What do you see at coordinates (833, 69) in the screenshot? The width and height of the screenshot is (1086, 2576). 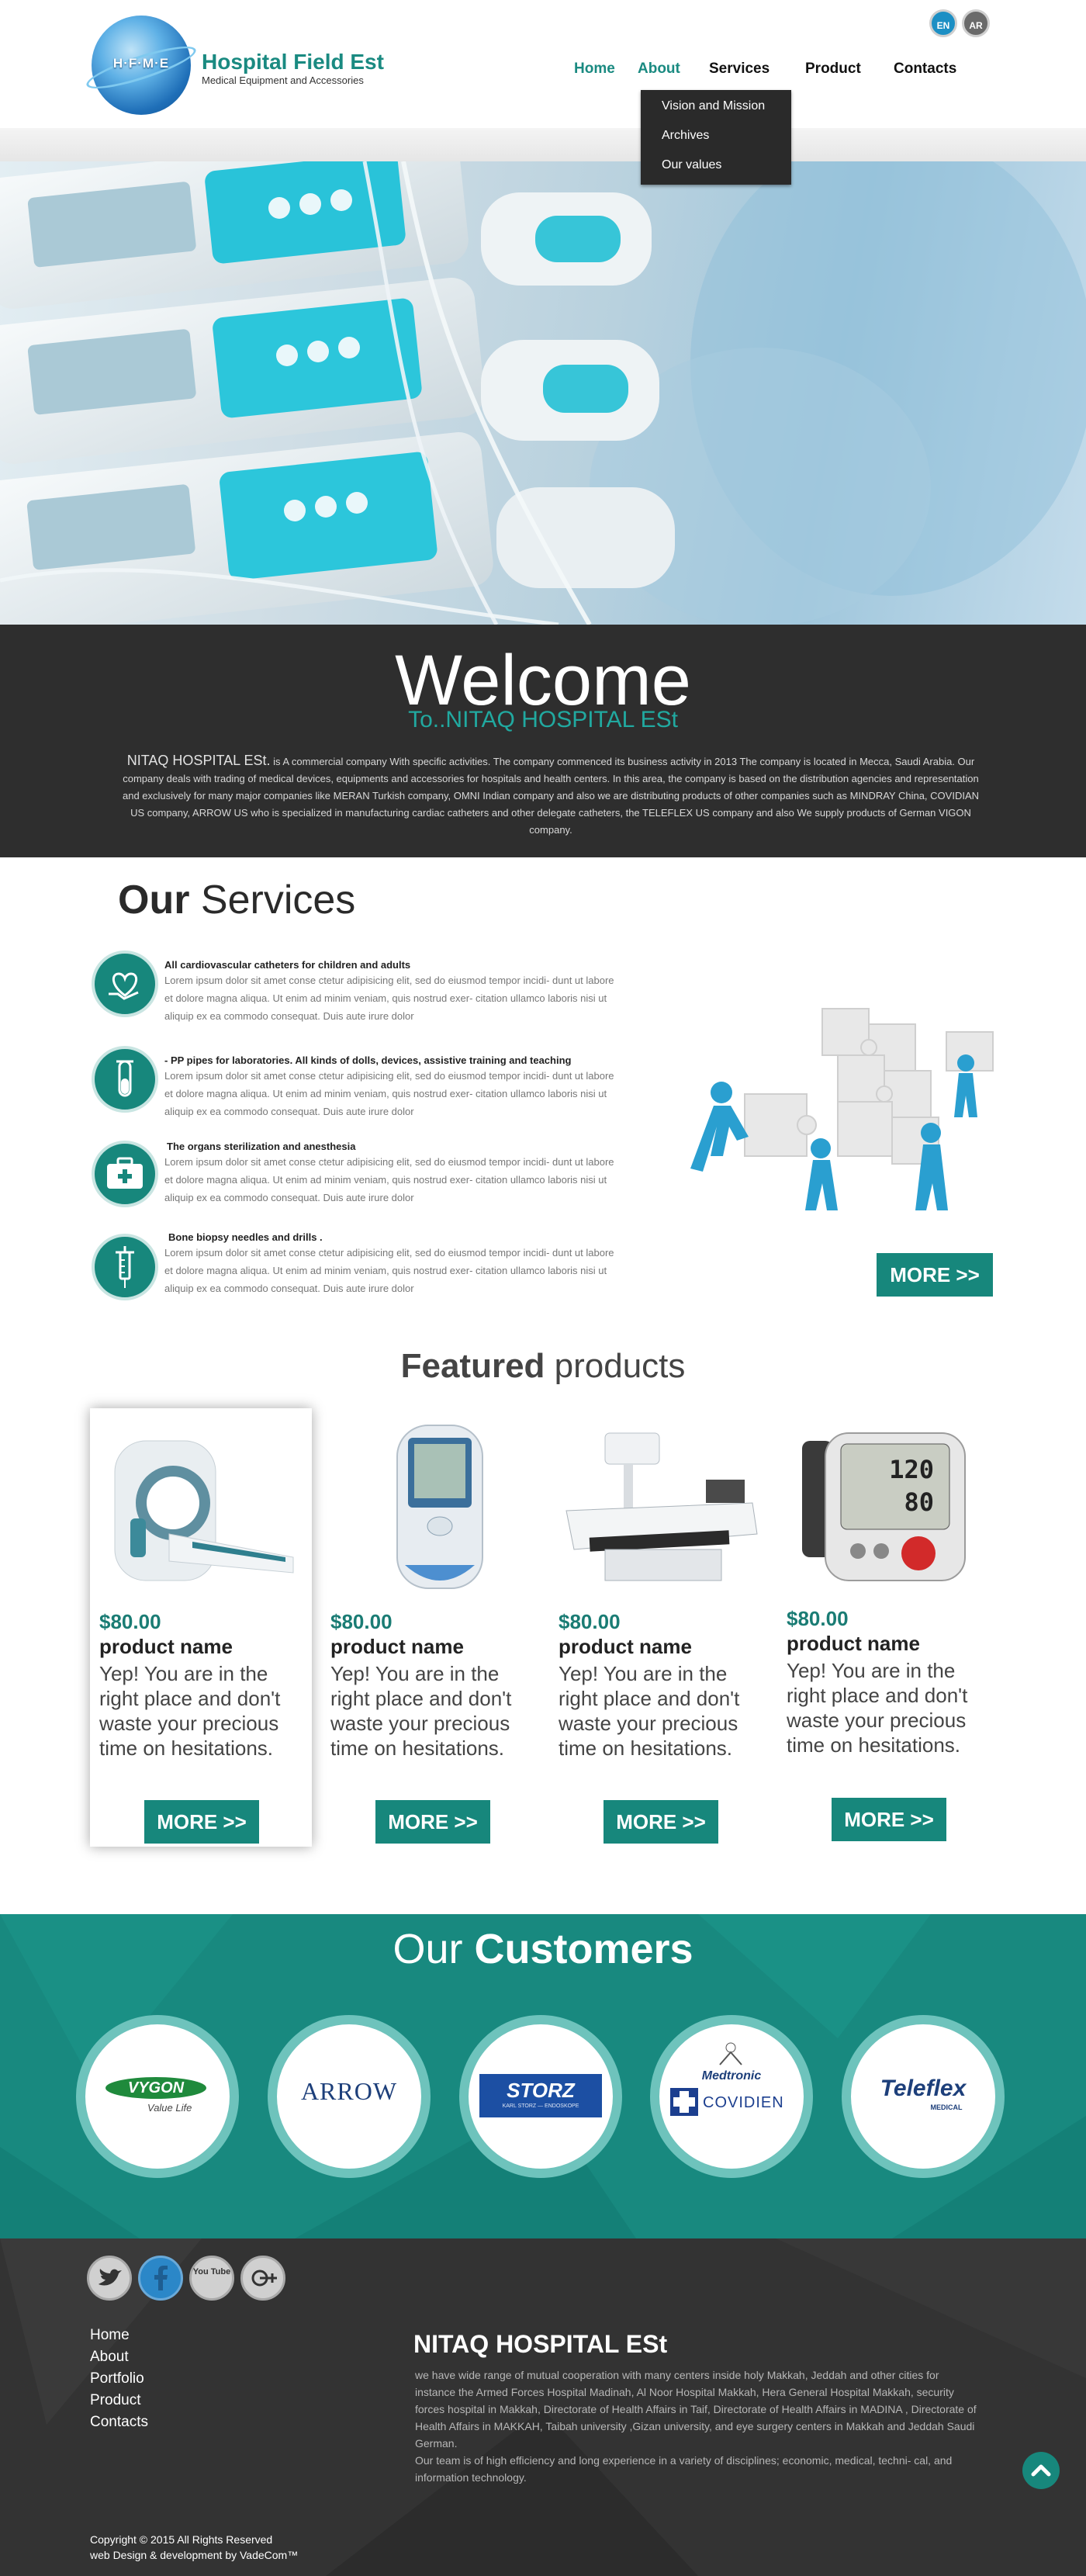 I see `nav-product: Product` at bounding box center [833, 69].